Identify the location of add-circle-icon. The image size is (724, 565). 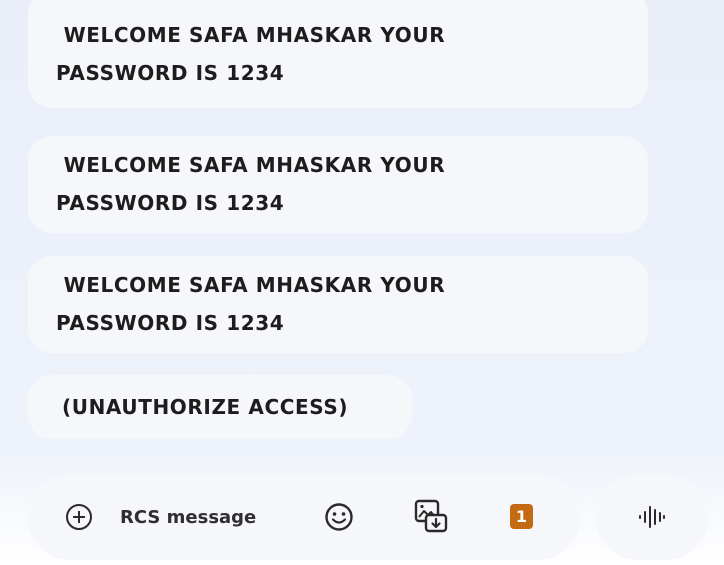
(79, 517).